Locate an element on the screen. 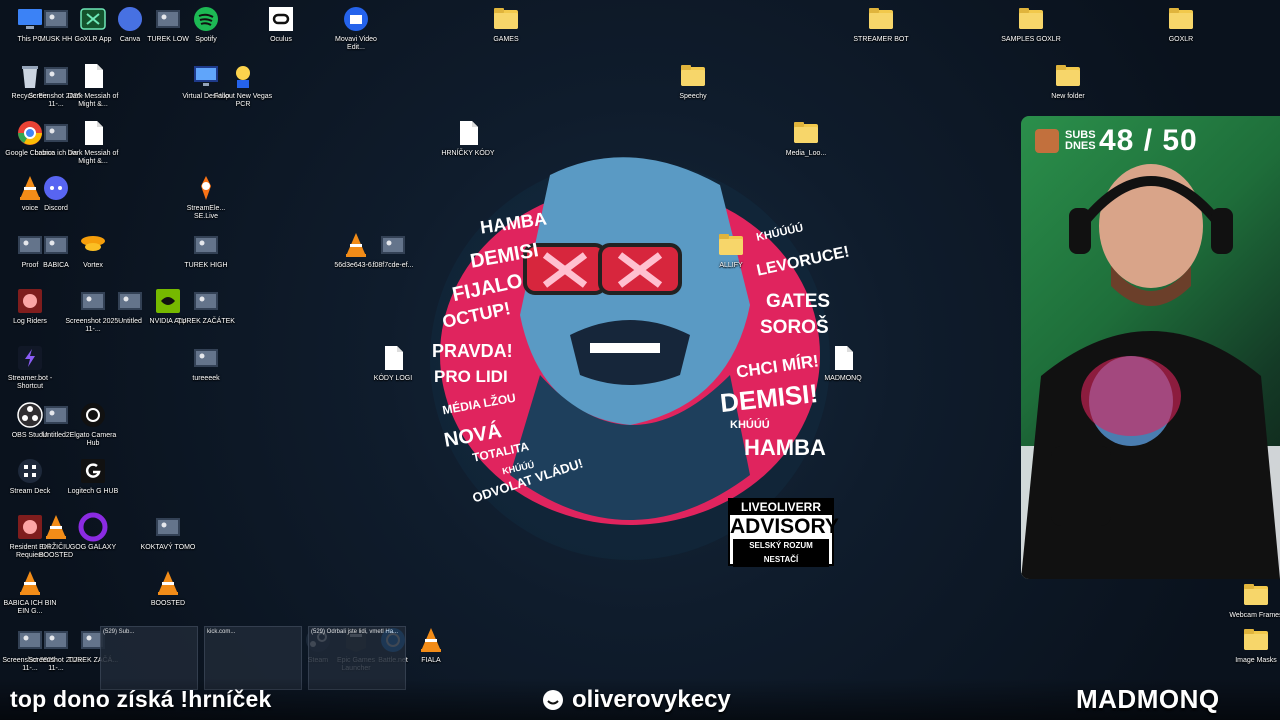 This screenshot has height=720, width=1280. desktop-icon-label: Oculus is located at coordinates (281, 39).